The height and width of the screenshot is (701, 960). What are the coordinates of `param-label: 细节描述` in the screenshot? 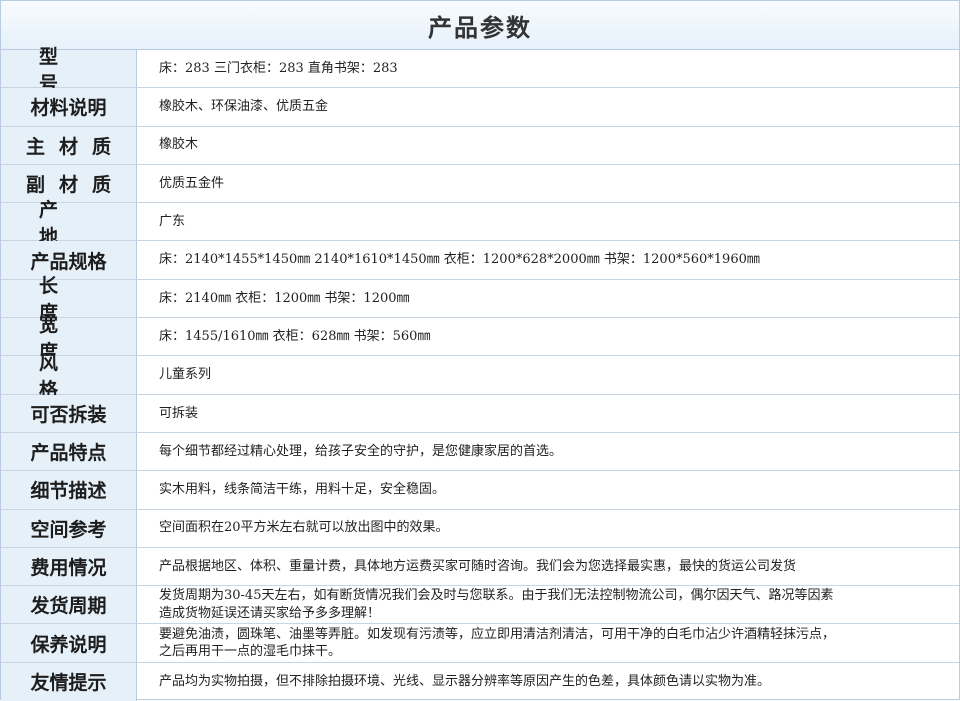 It's located at (69, 490).